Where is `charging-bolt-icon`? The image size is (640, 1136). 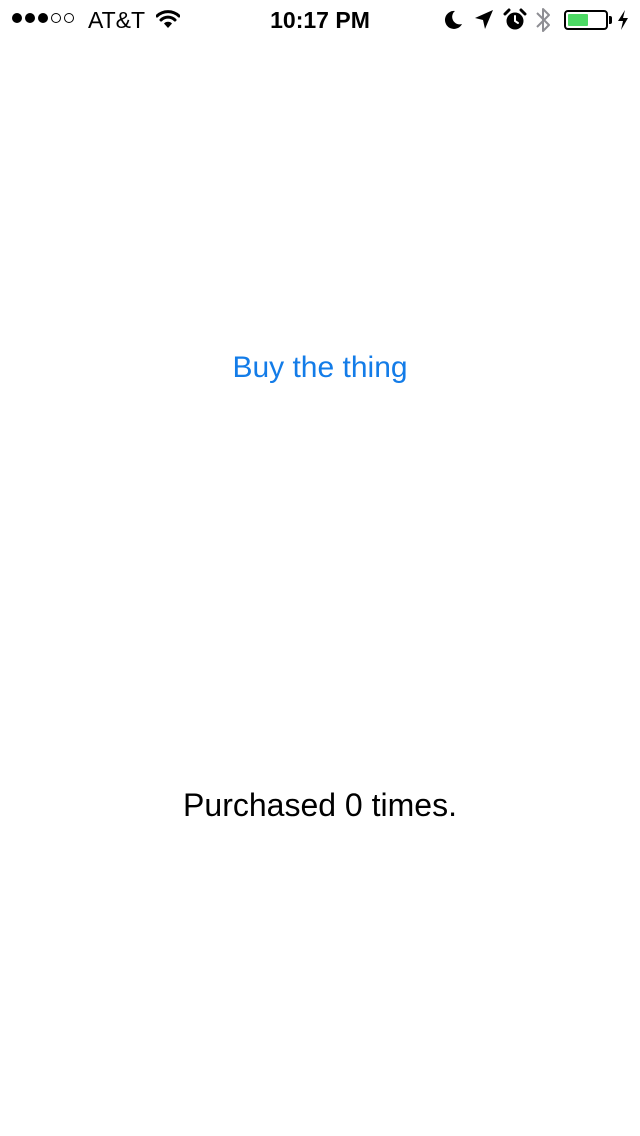 charging-bolt-icon is located at coordinates (623, 22).